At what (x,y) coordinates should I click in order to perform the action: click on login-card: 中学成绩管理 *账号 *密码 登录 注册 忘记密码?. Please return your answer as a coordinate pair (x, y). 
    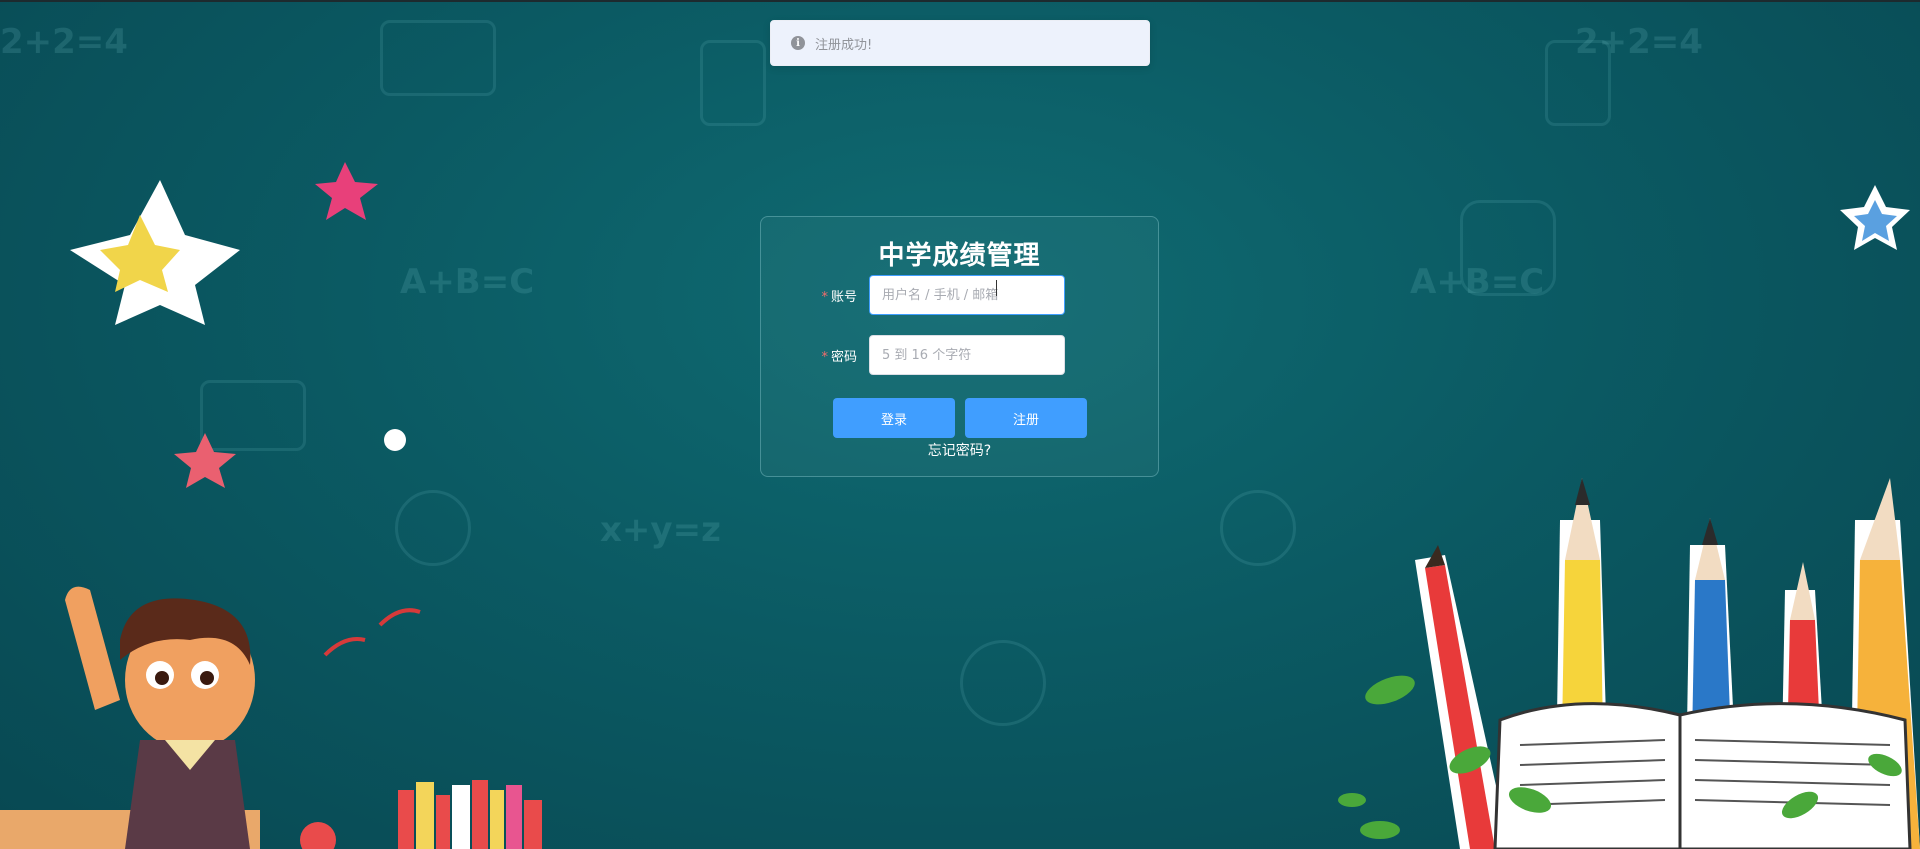
    Looking at the image, I should click on (959, 346).